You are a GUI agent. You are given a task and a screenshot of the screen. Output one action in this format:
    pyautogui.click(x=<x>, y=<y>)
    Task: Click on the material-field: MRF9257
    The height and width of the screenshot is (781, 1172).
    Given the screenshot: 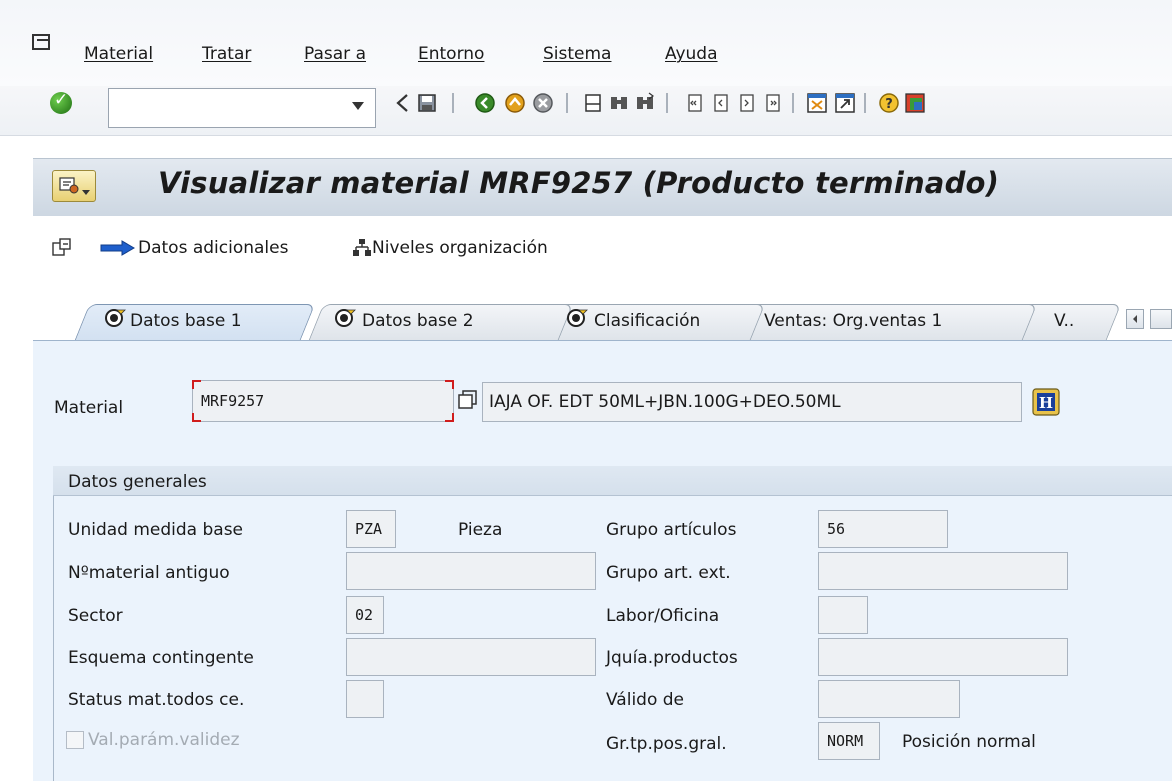 What is the action you would take?
    pyautogui.click(x=323, y=401)
    